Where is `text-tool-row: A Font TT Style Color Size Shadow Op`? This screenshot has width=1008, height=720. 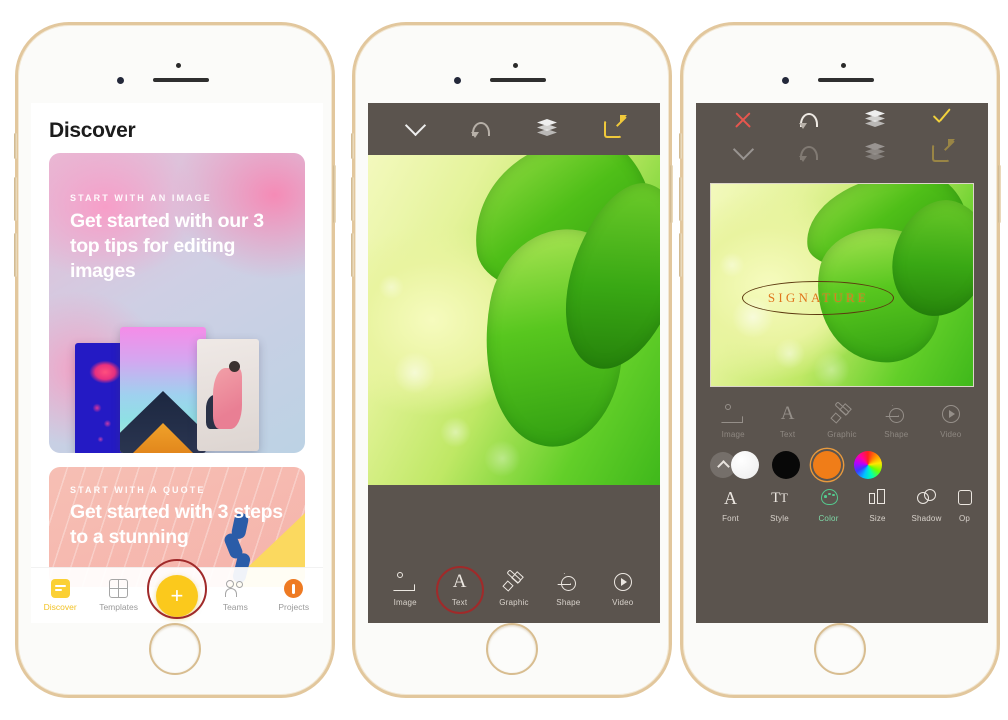
text-tool-row: A Font TT Style Color Size Shadow Op is located at coordinates (842, 507).